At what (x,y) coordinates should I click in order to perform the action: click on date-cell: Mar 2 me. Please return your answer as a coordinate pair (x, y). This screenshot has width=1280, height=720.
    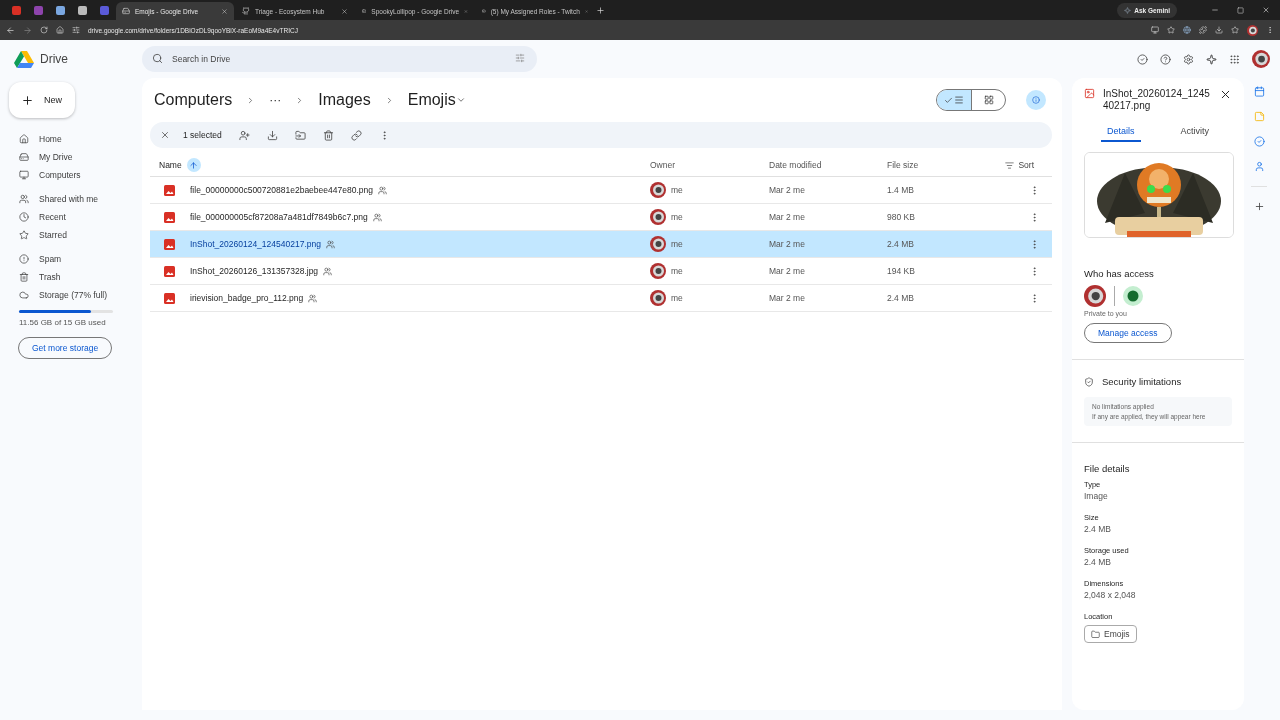
    Looking at the image, I should click on (787, 271).